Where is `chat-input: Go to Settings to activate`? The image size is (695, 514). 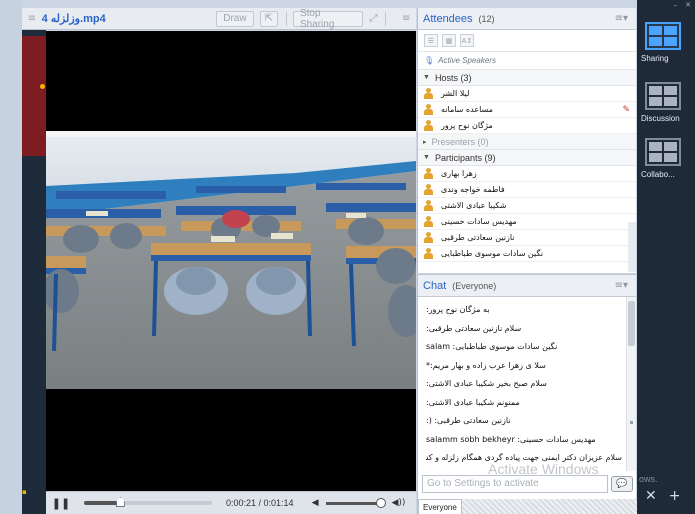
chat-input: Go to Settings to activate is located at coordinates (515, 484).